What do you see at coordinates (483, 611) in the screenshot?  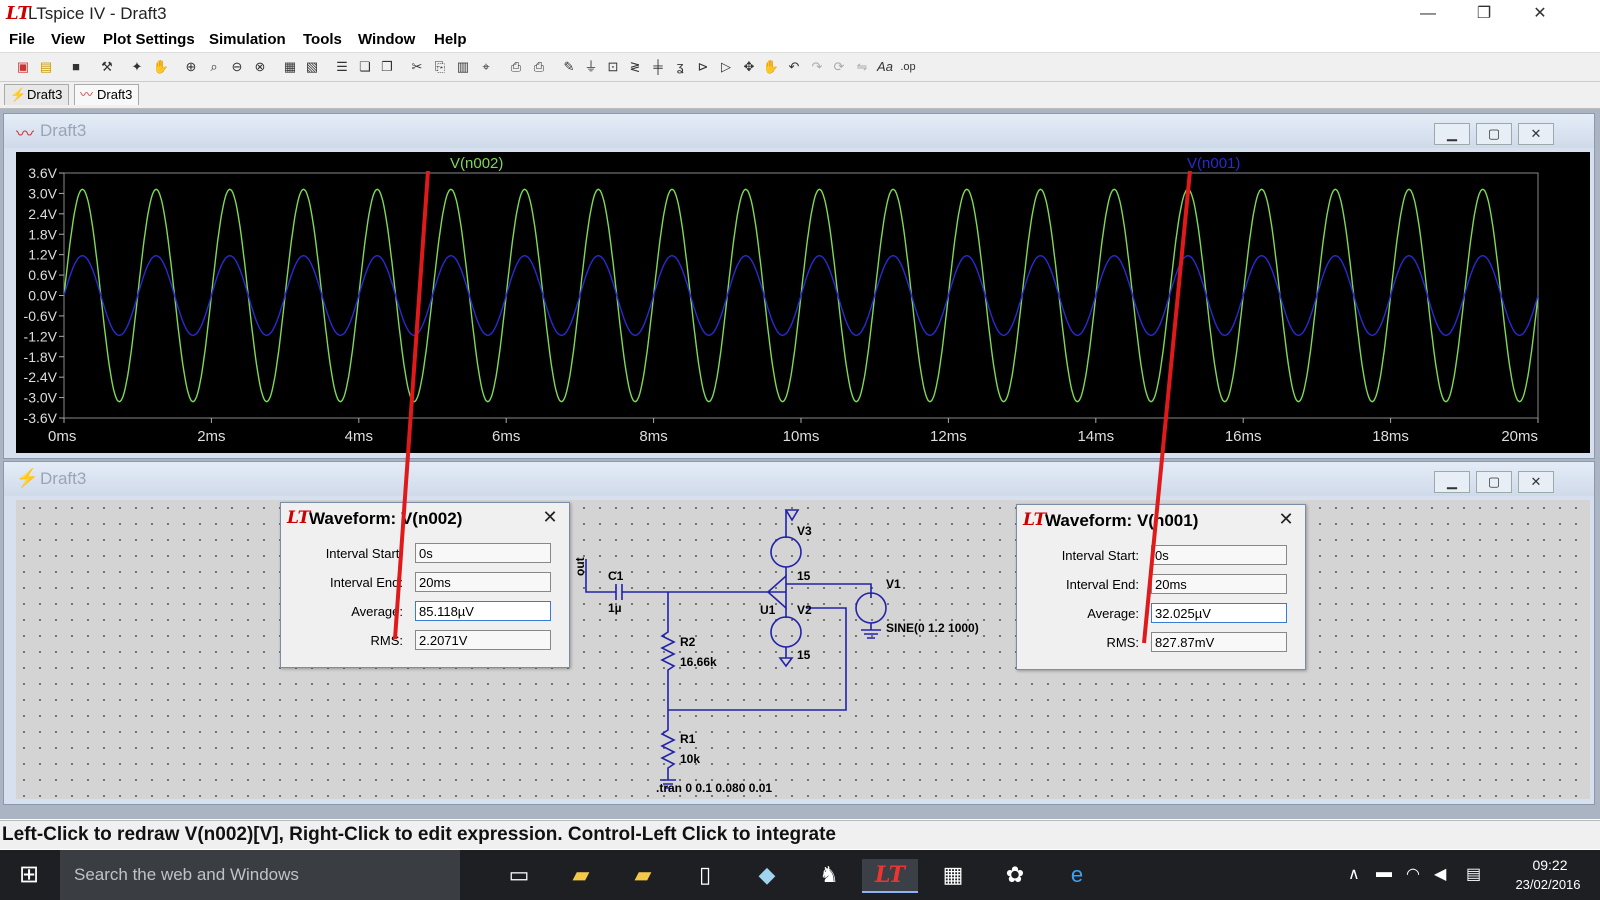 I see `average-field: 85.118µV` at bounding box center [483, 611].